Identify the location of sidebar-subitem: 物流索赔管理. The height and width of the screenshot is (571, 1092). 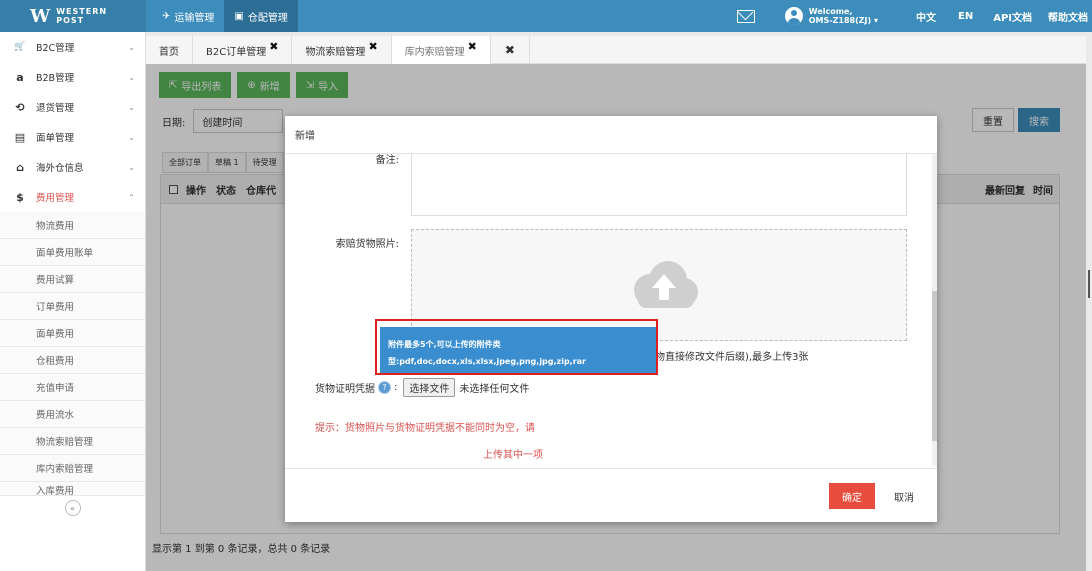
(72, 441).